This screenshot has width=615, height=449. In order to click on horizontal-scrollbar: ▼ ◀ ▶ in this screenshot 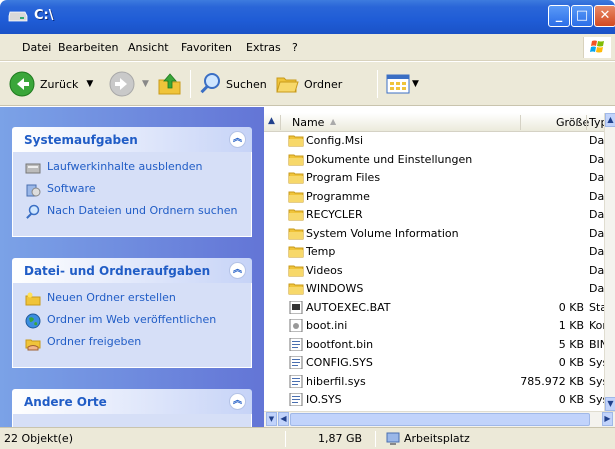, I will do `click(439, 419)`.